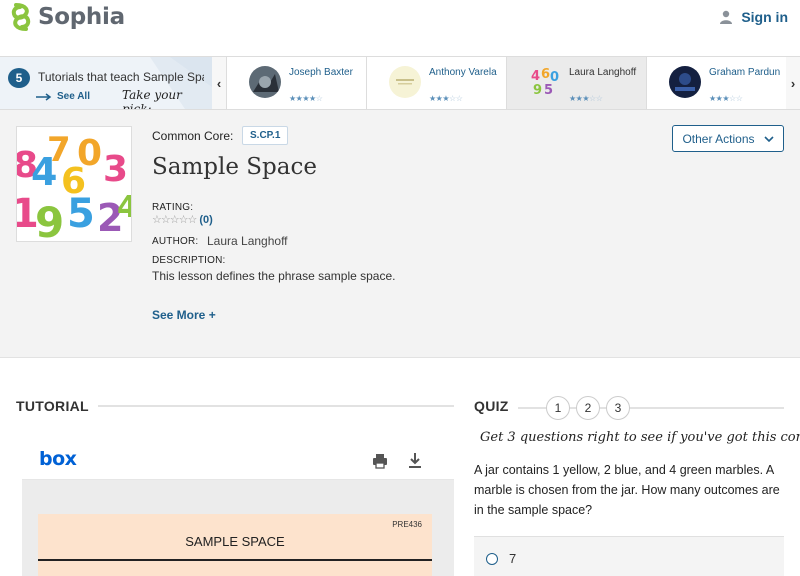 This screenshot has width=800, height=576. Describe the element at coordinates (436, 83) in the screenshot. I see `tutor-card: Anthony Varela ★★★☆☆` at that location.